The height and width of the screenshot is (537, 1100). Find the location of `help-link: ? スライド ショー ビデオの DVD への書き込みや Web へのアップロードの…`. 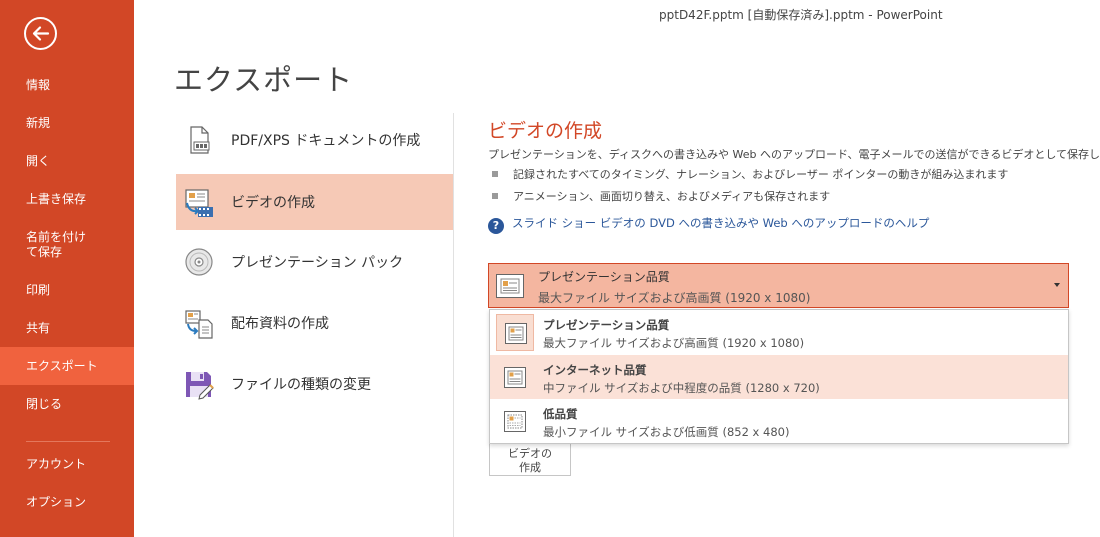

help-link: ? スライド ショー ビデオの DVD への書き込みや Web へのアップロードの… is located at coordinates (708, 224).